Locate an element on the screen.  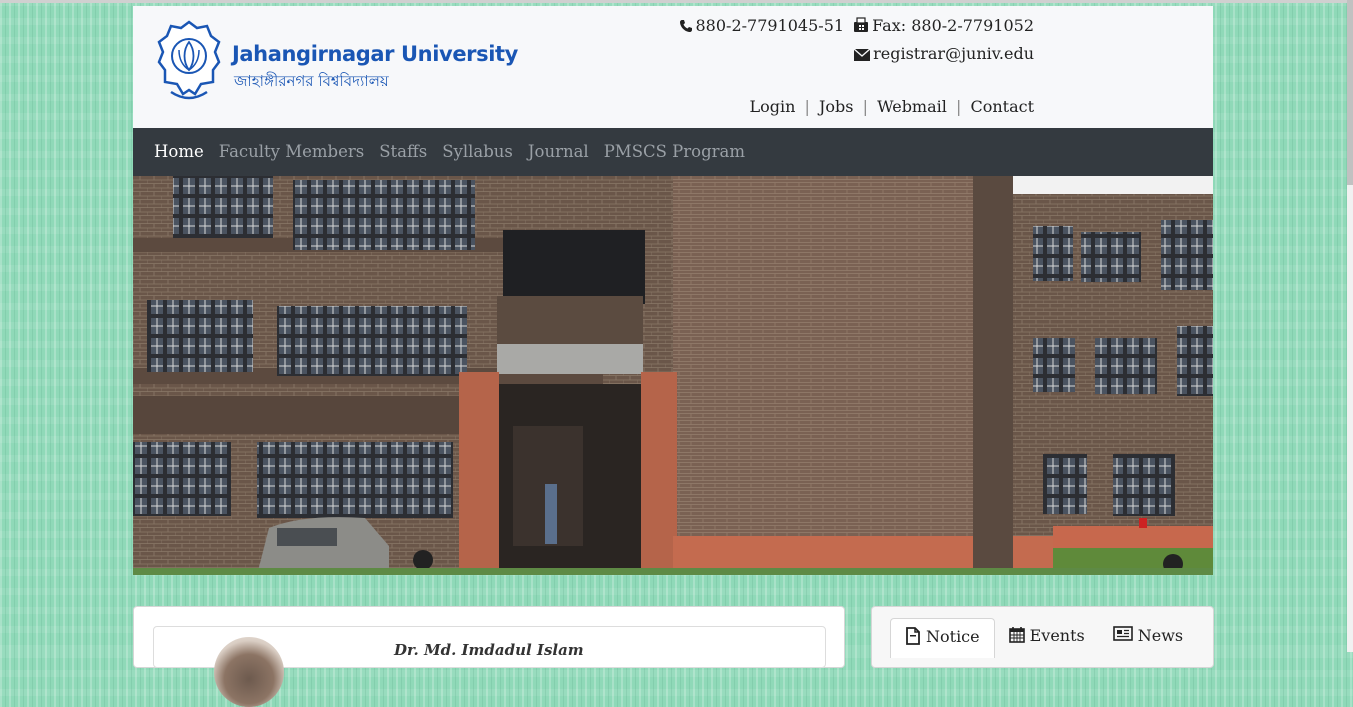
nav-item-home: Home is located at coordinates (179, 151).